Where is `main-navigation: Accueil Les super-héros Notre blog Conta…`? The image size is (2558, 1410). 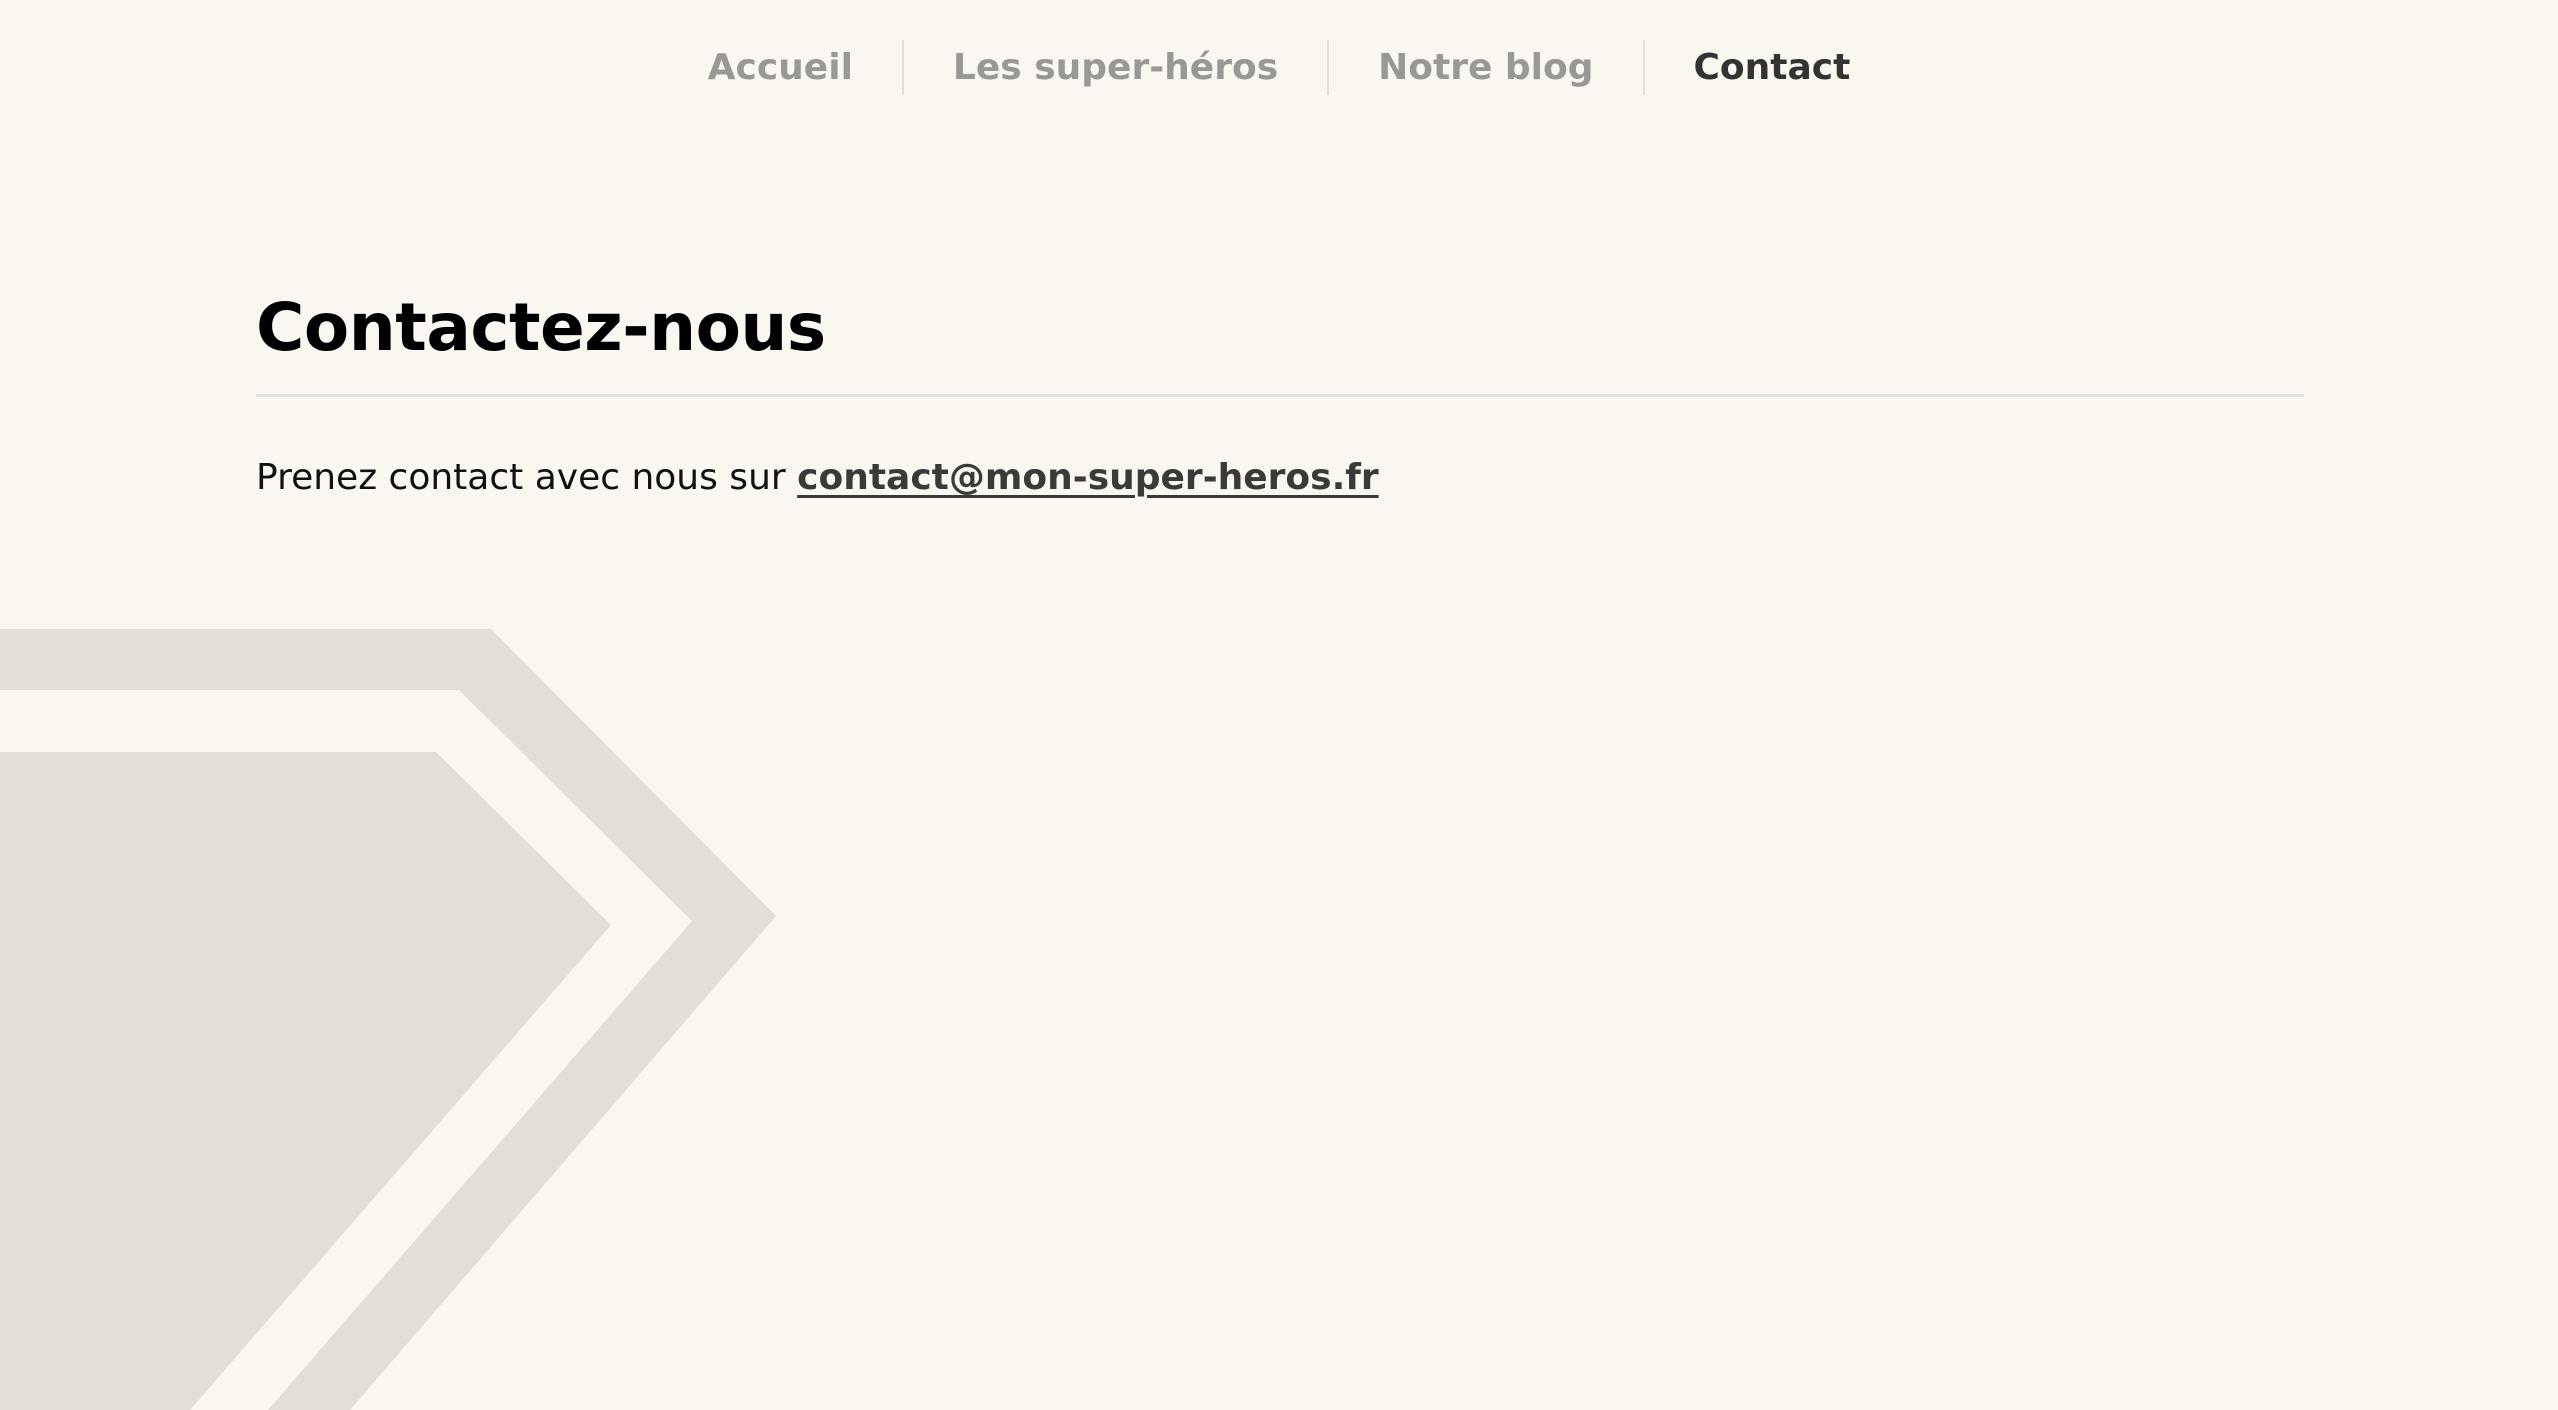
main-navigation: Accueil Les super-héros Notre blog Conta… is located at coordinates (1279, 68).